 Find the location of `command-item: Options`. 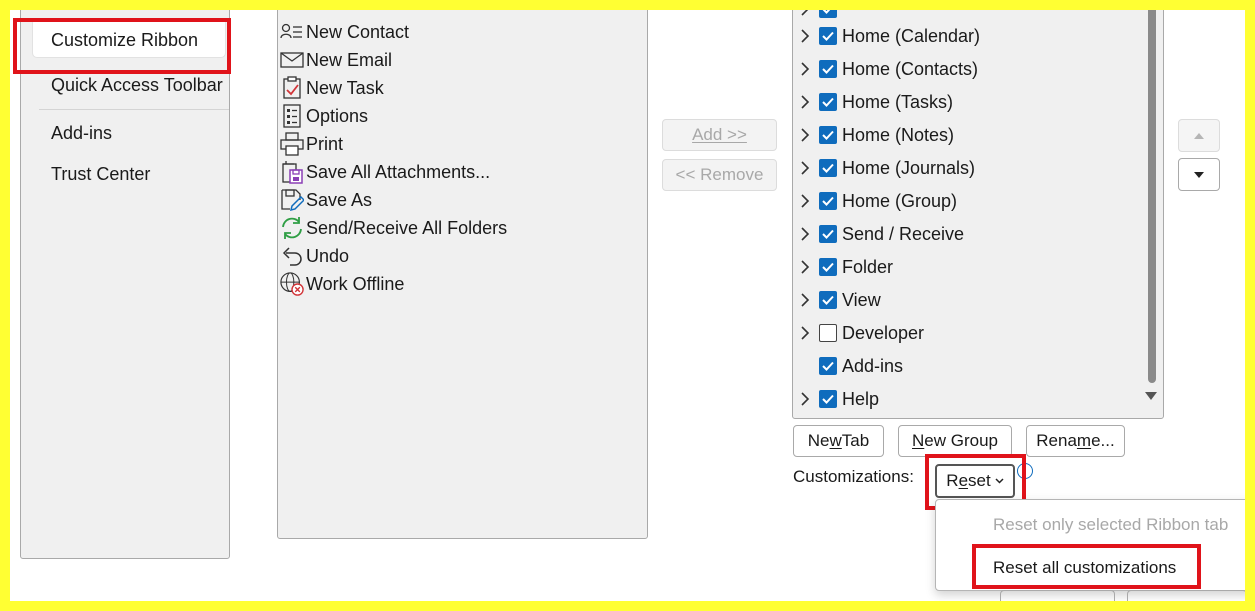

command-item: Options is located at coordinates (324, 116).